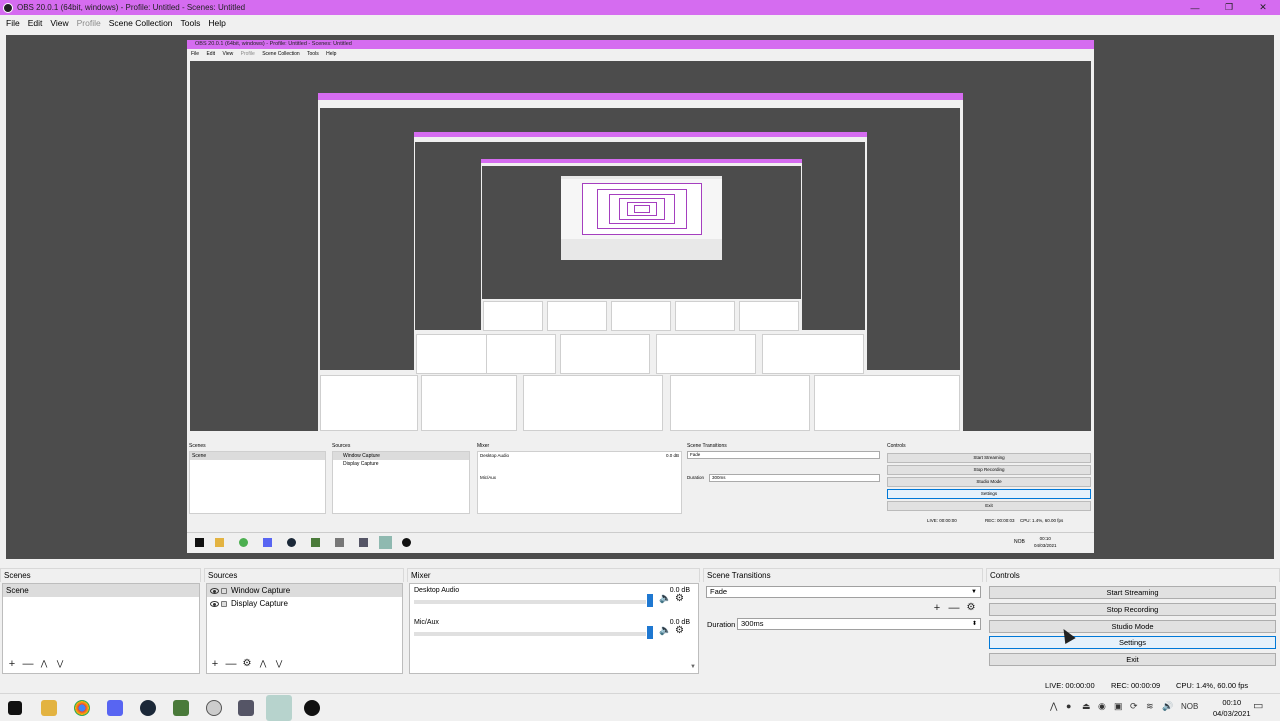 This screenshot has height=721, width=1280. Describe the element at coordinates (937, 608) in the screenshot. I see `add-transition-button: +` at that location.